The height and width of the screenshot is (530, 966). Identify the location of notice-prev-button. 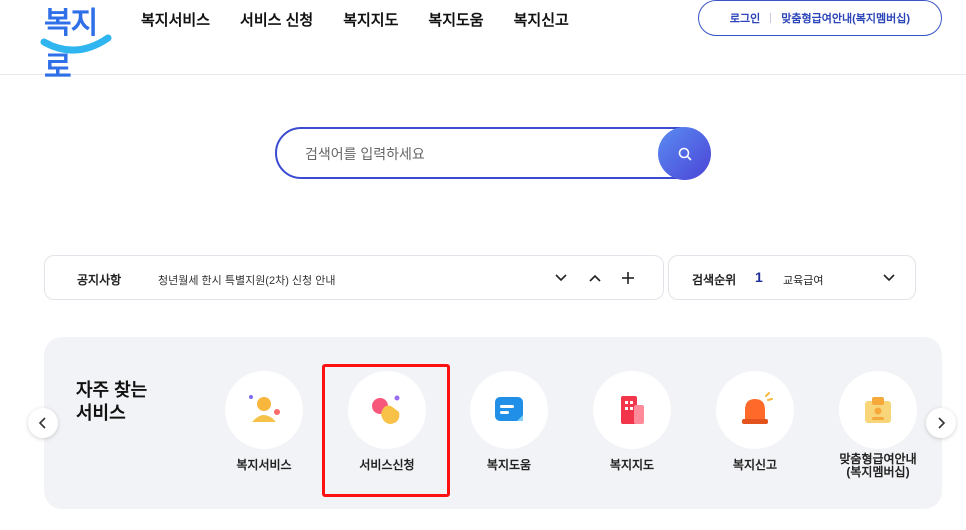
(595, 278).